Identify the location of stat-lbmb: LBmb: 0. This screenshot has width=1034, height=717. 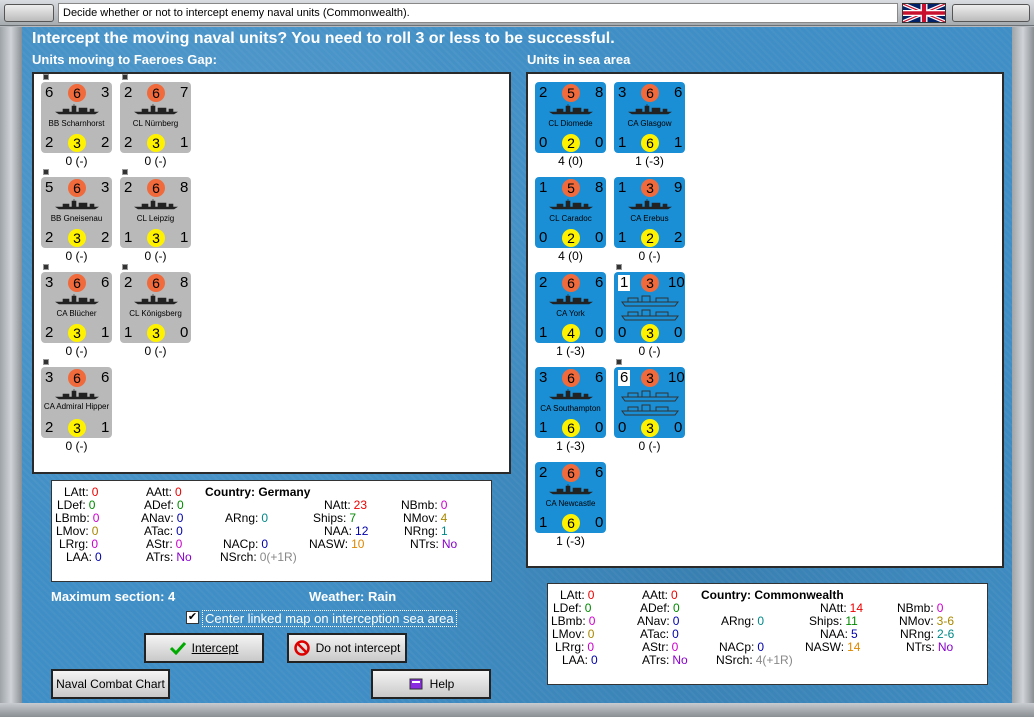
(77, 518).